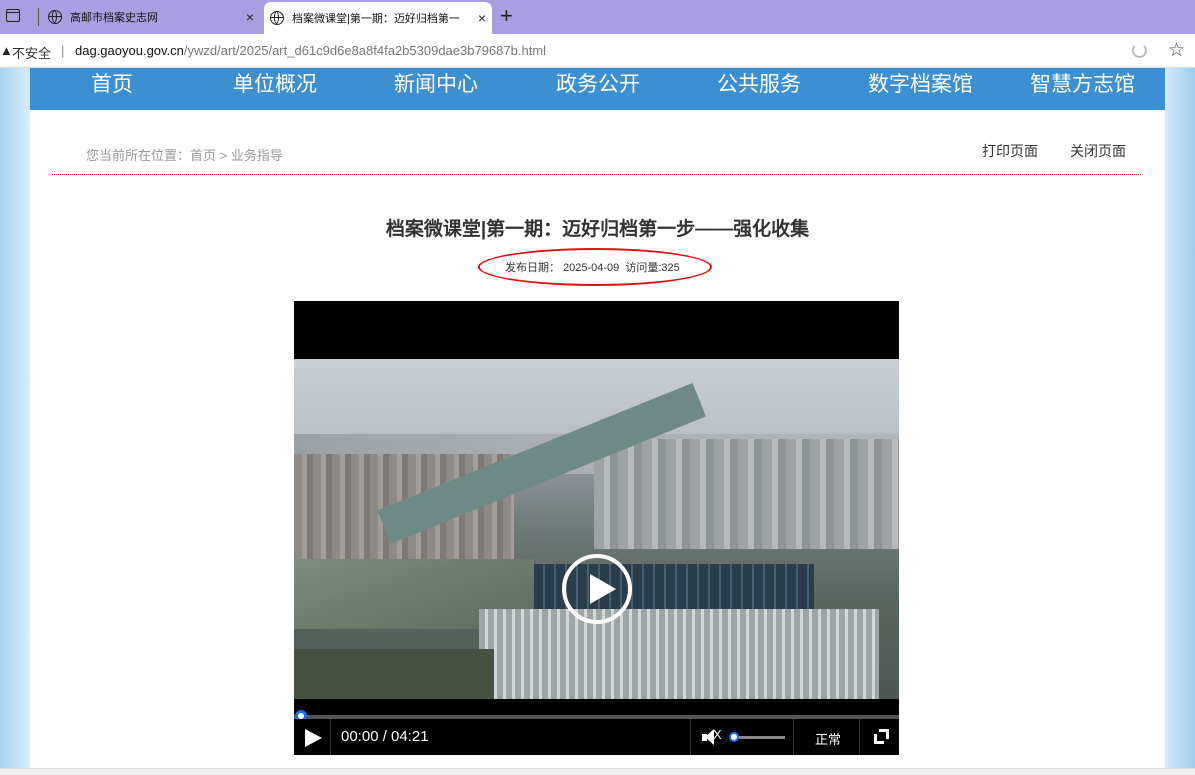 This screenshot has width=1195, height=775. What do you see at coordinates (881, 736) in the screenshot?
I see `fullscreen-icon` at bounding box center [881, 736].